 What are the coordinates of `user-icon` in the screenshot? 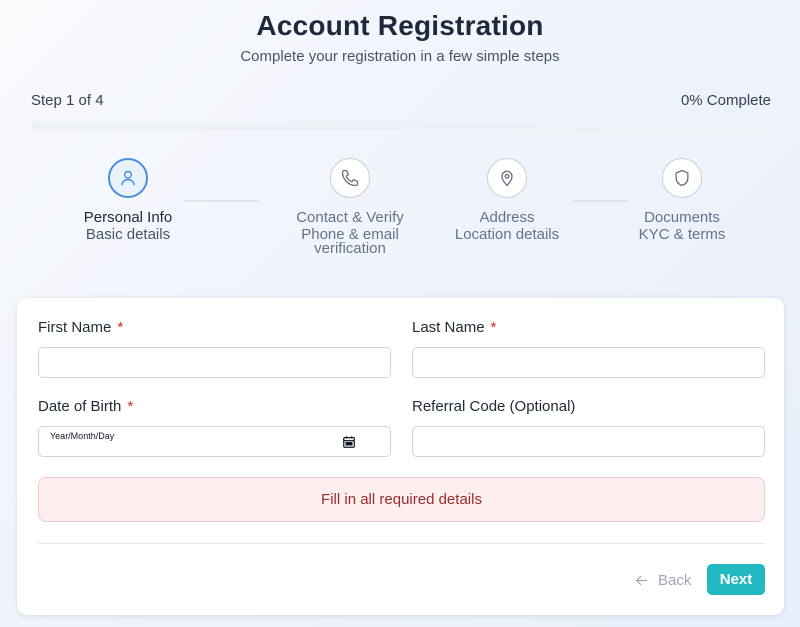 It's located at (128, 178).